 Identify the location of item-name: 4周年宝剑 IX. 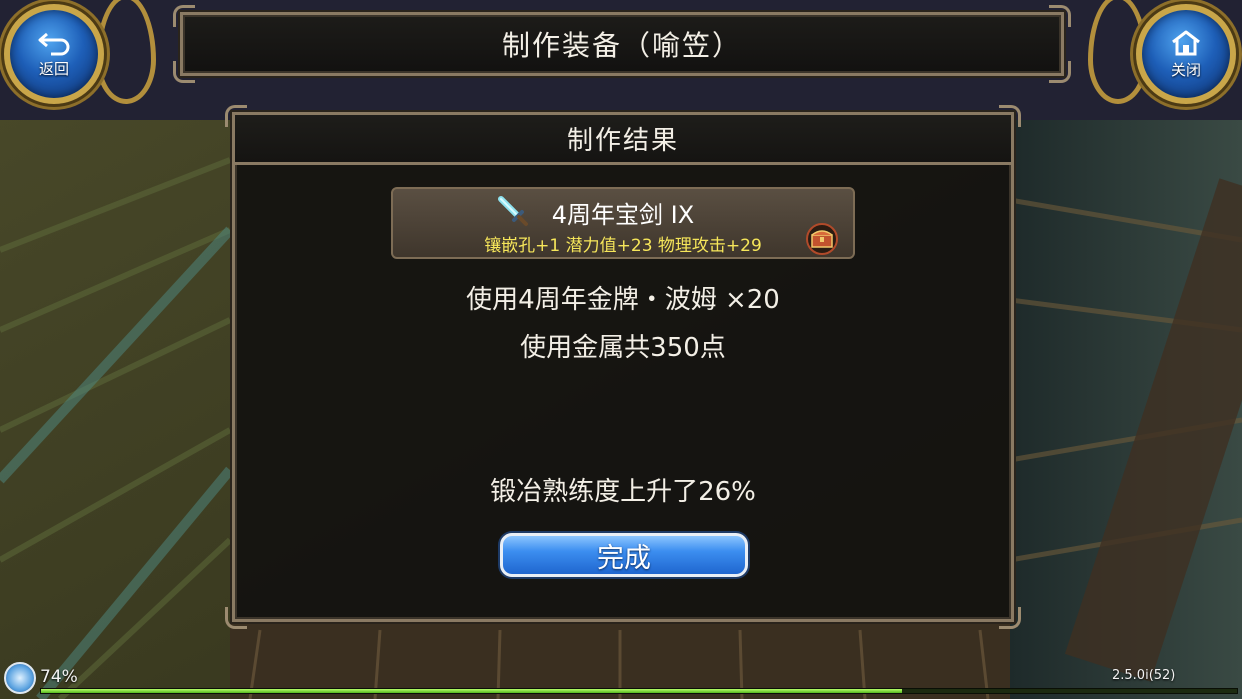
(623, 215).